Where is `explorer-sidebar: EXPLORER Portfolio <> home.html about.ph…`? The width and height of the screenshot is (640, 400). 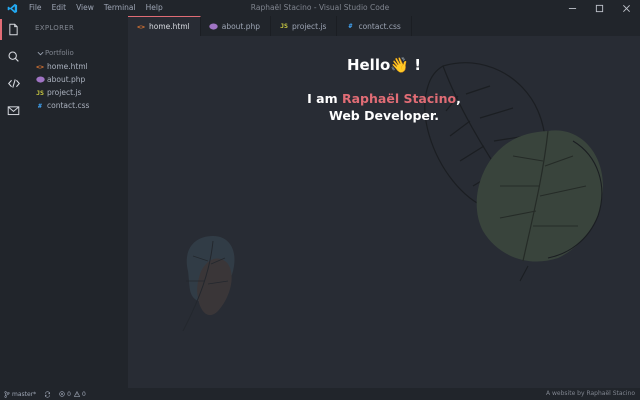 explorer-sidebar: EXPLORER Portfolio <> home.html about.ph… is located at coordinates (77, 202).